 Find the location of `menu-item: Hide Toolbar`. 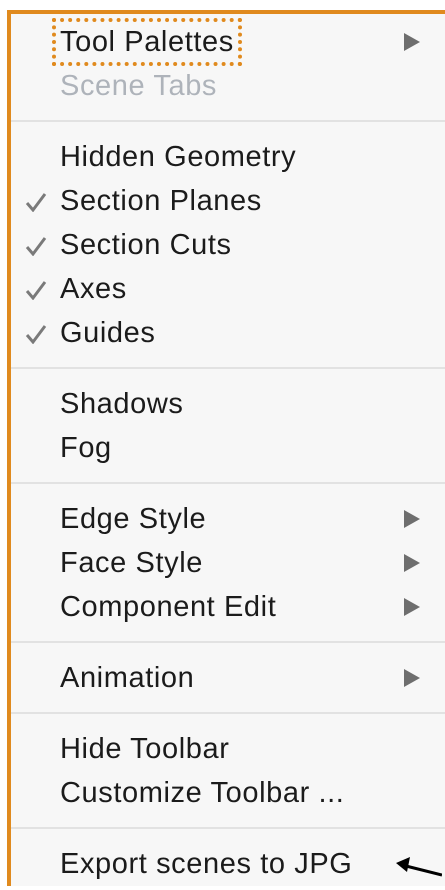

menu-item: Hide Toolbar is located at coordinates (145, 749).